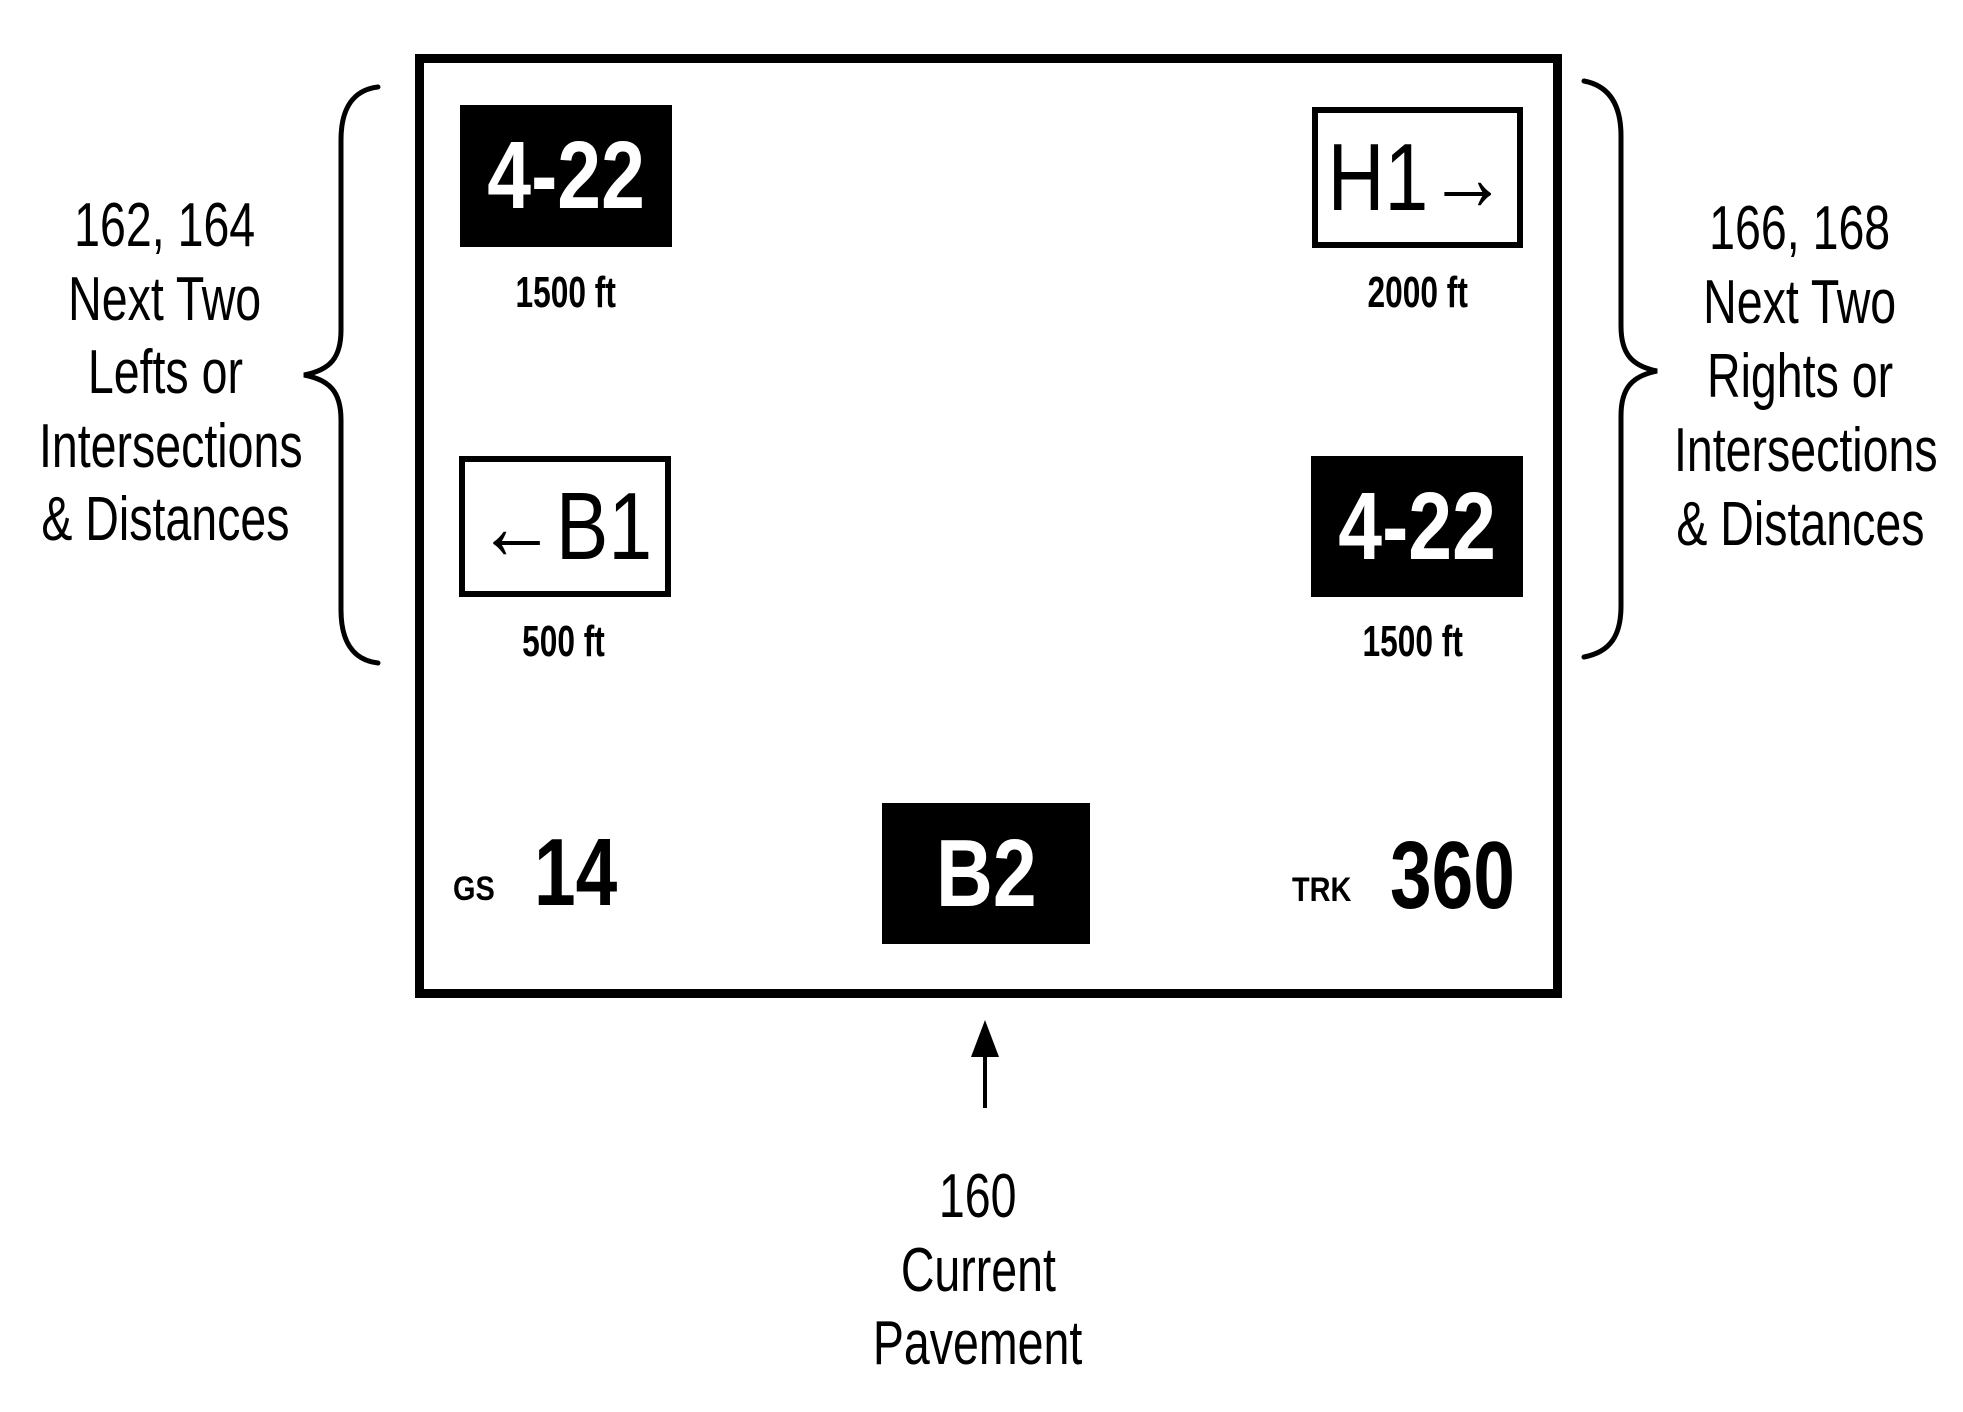 The height and width of the screenshot is (1412, 1963). What do you see at coordinates (566, 292) in the screenshot?
I see `left-sign-1-distance: 1500 ft` at bounding box center [566, 292].